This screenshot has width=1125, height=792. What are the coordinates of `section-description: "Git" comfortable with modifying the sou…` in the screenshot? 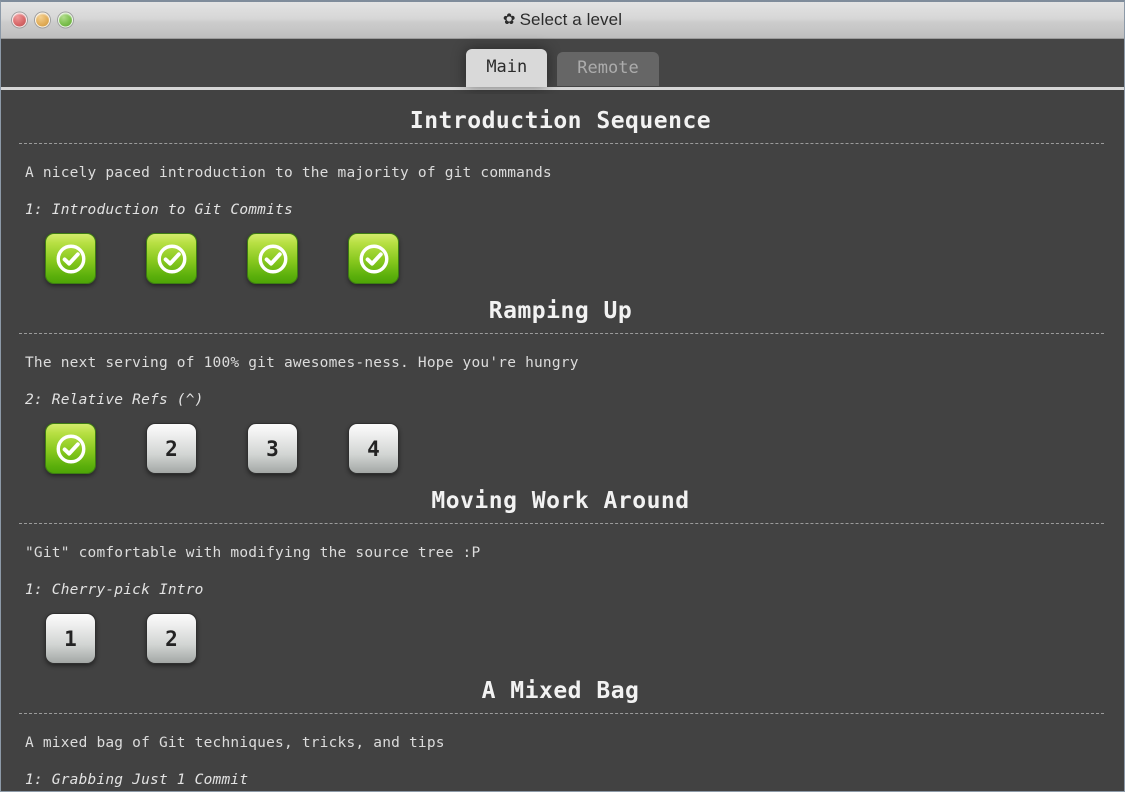 It's located at (253, 553).